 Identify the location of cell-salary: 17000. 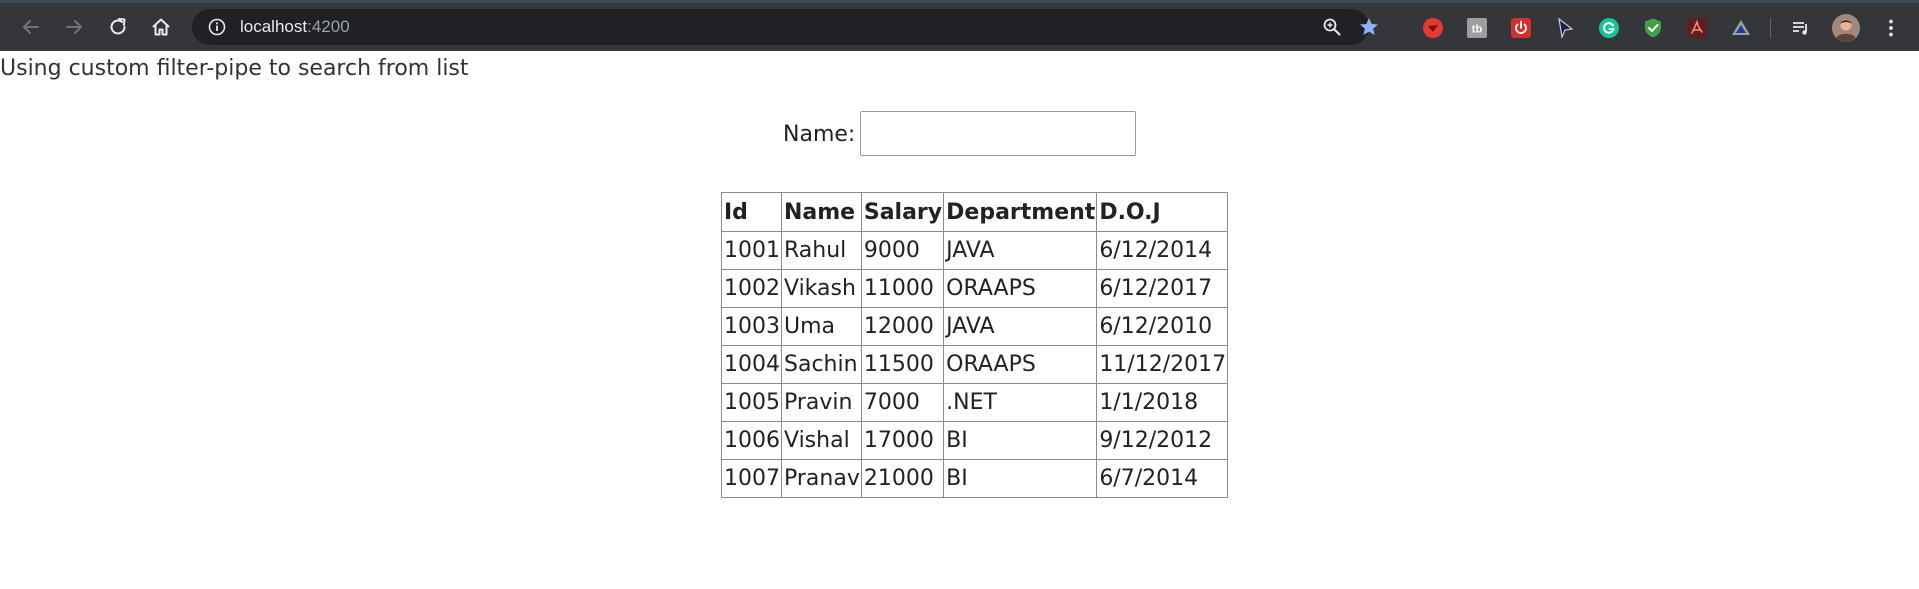
(902, 440).